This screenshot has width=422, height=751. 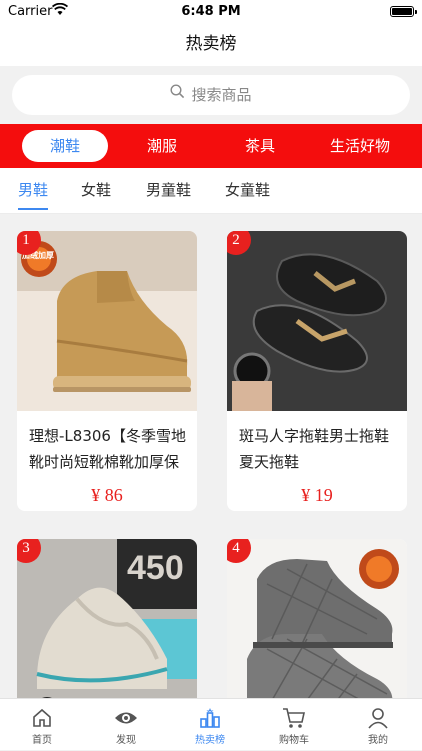 What do you see at coordinates (126, 718) in the screenshot?
I see `eye-icon` at bounding box center [126, 718].